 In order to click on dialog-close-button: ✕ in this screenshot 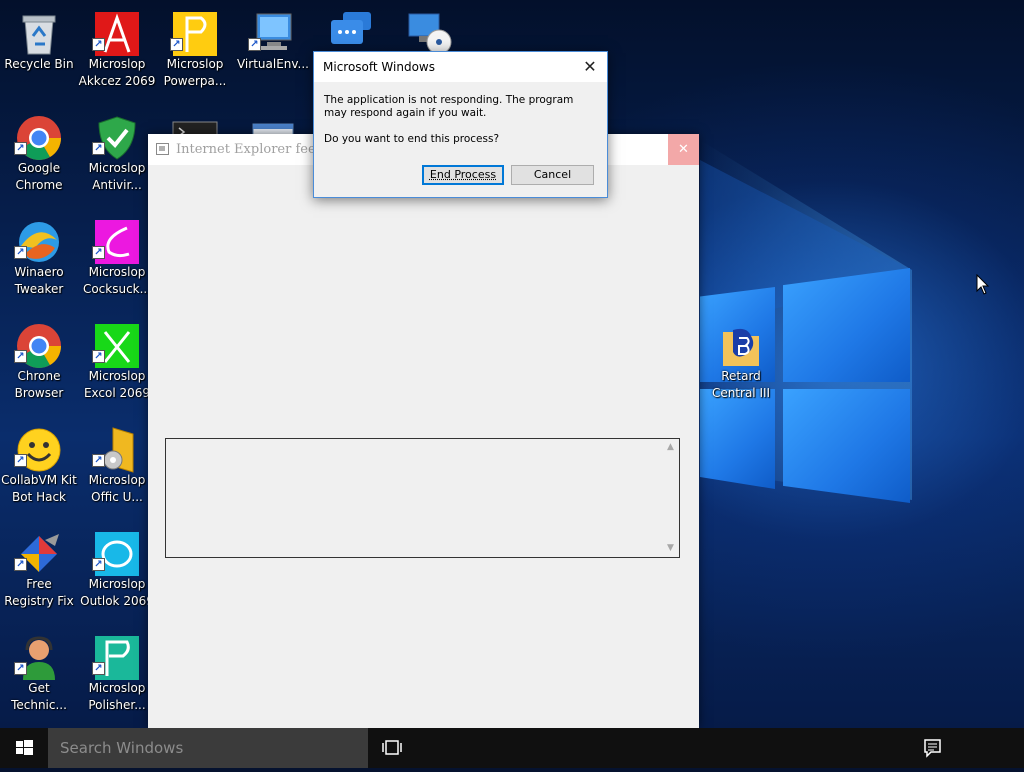, I will do `click(590, 67)`.